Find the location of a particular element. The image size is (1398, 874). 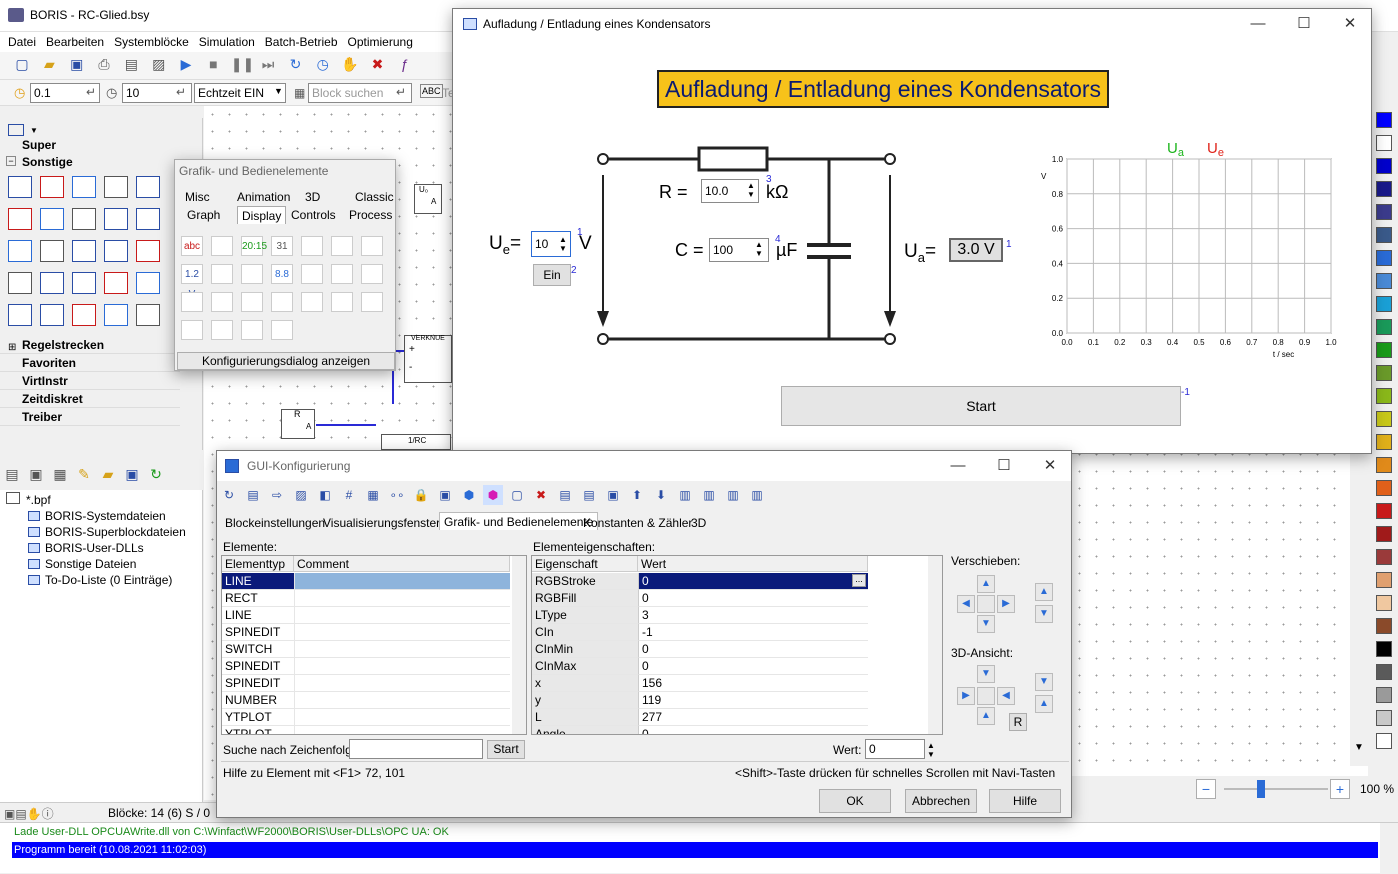

gui-tab: Grafik- und Bedienelemente is located at coordinates (519, 521).